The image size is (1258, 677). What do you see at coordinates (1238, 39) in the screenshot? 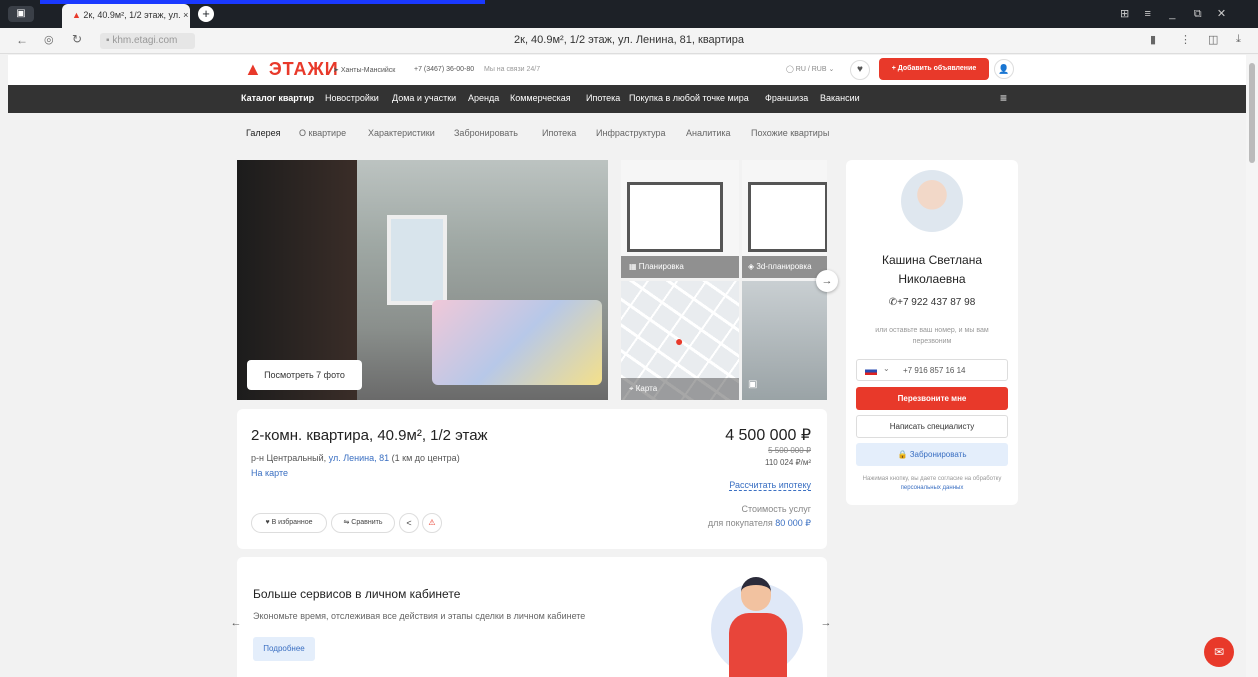
I see `download-icon: ⤓` at bounding box center [1238, 39].